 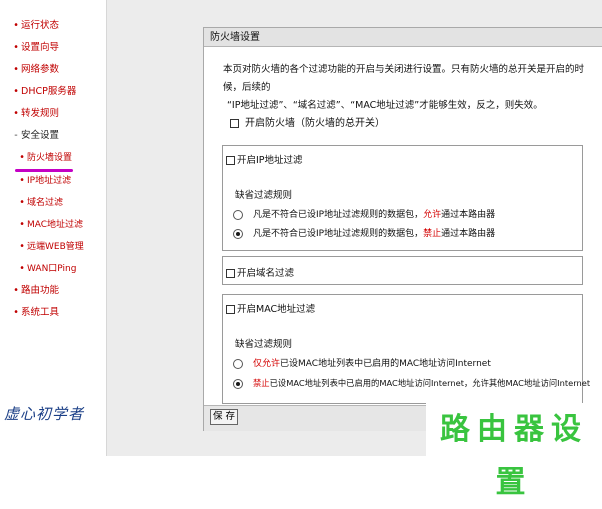 What do you see at coordinates (230, 309) in the screenshot?
I see `mac-filter-checkbox` at bounding box center [230, 309].